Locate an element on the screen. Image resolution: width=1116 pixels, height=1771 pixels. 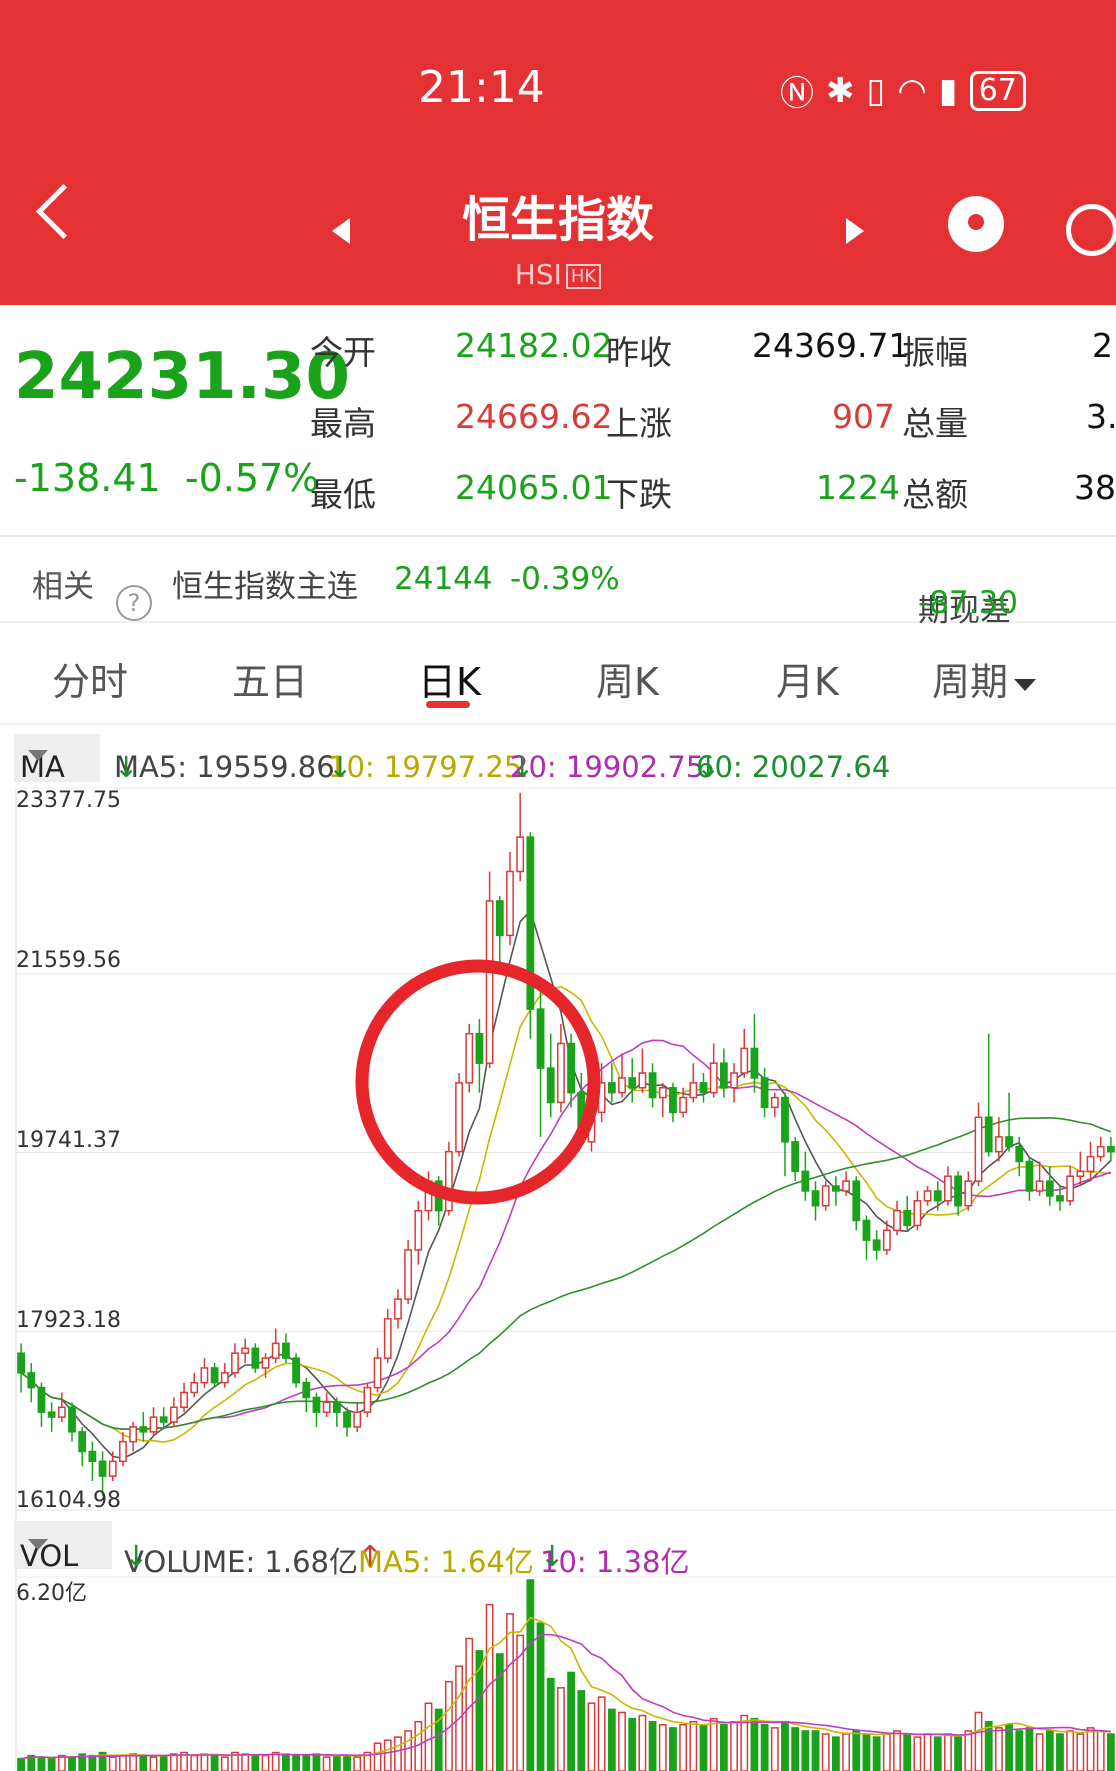
y-axis-label-bottom: 16104.98 is located at coordinates (68, 1500).